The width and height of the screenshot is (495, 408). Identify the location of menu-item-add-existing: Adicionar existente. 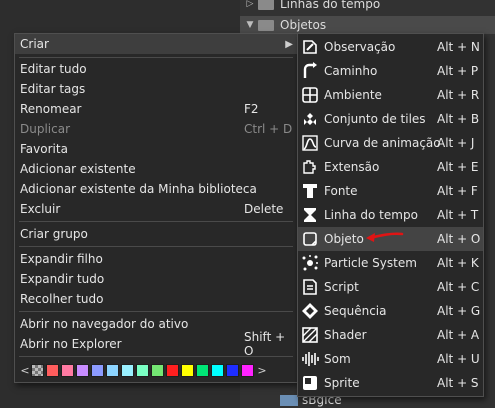
(156, 169).